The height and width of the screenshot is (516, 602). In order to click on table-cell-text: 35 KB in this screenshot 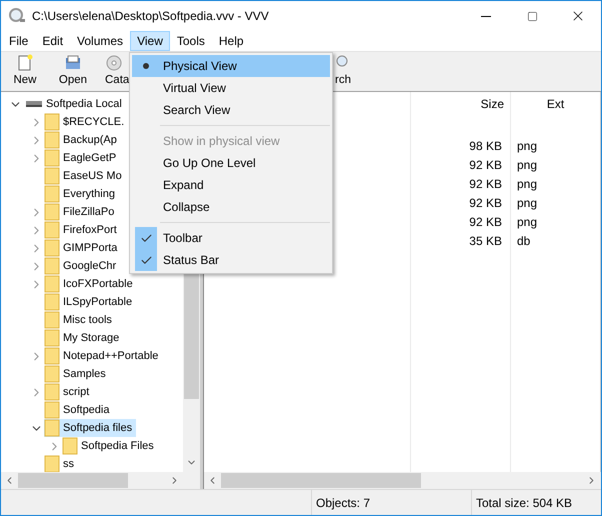, I will do `click(485, 241)`.